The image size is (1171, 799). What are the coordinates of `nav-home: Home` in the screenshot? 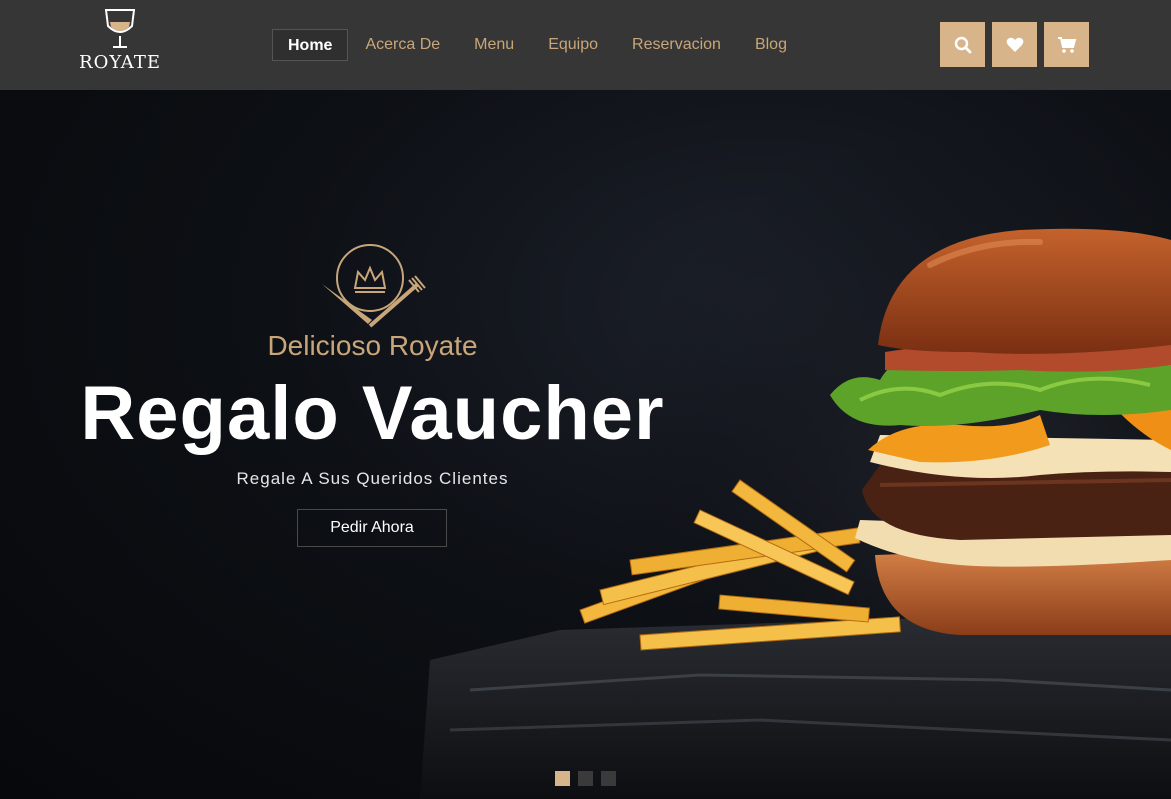 It's located at (310, 45).